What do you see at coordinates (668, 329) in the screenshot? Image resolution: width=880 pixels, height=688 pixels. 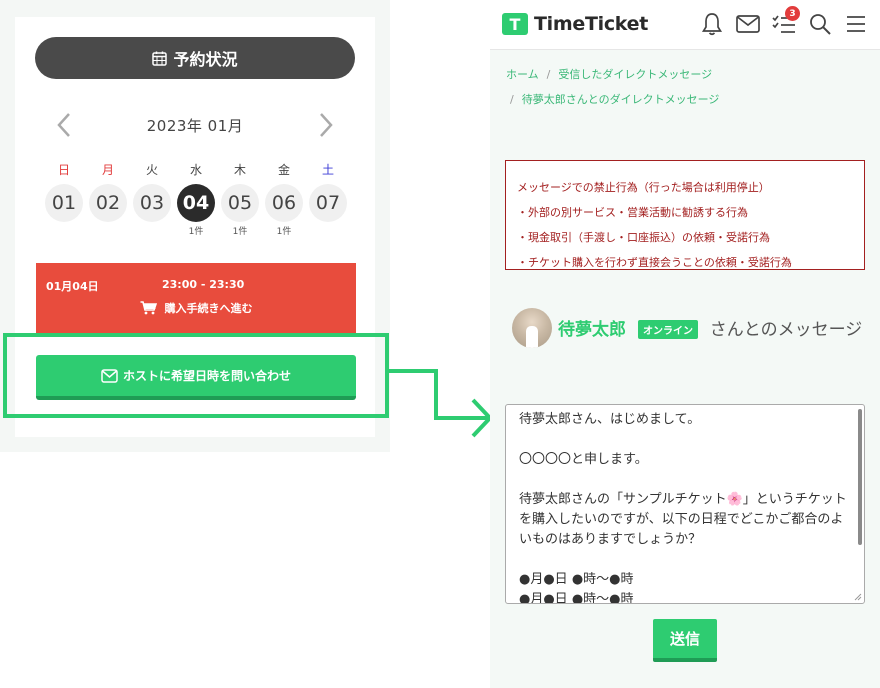 I see `online-badge: オンライン` at bounding box center [668, 329].